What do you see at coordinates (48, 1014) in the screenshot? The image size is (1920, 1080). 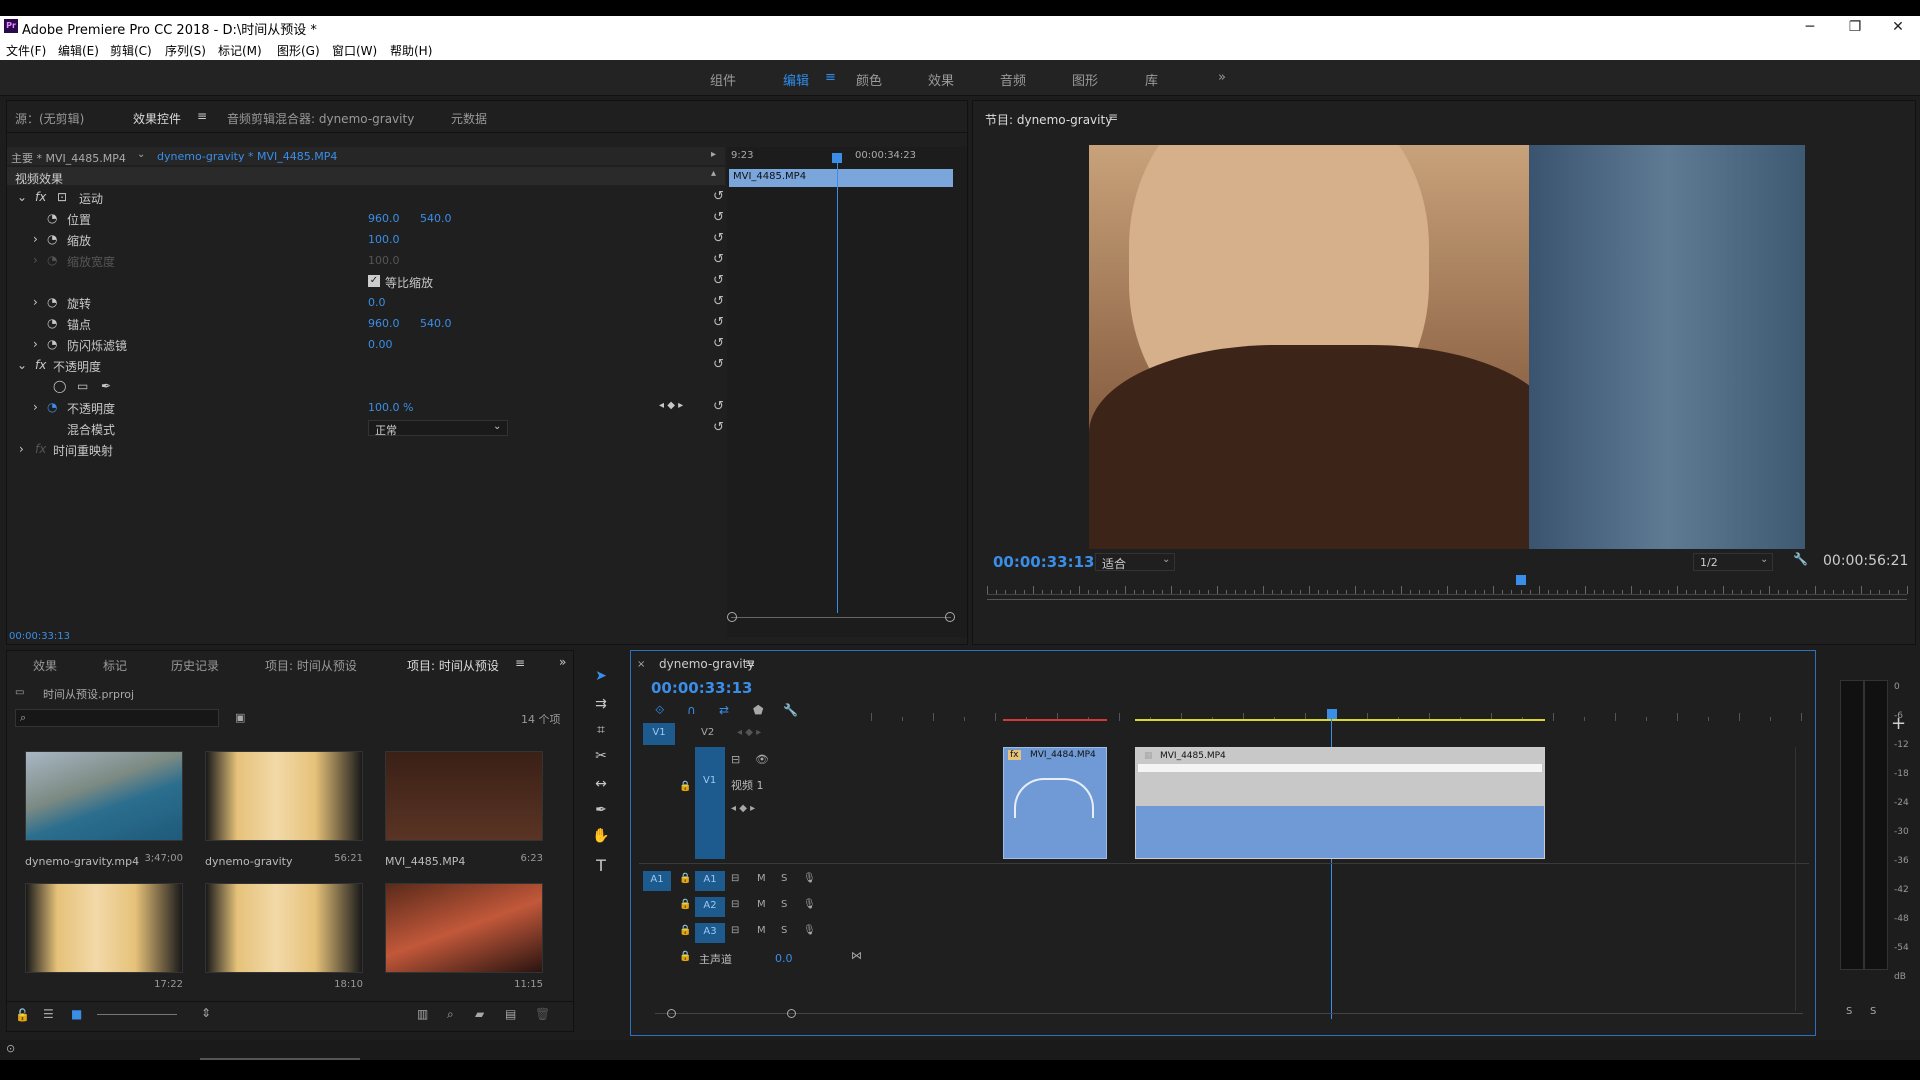 I see `list-view-icon: ☰` at bounding box center [48, 1014].